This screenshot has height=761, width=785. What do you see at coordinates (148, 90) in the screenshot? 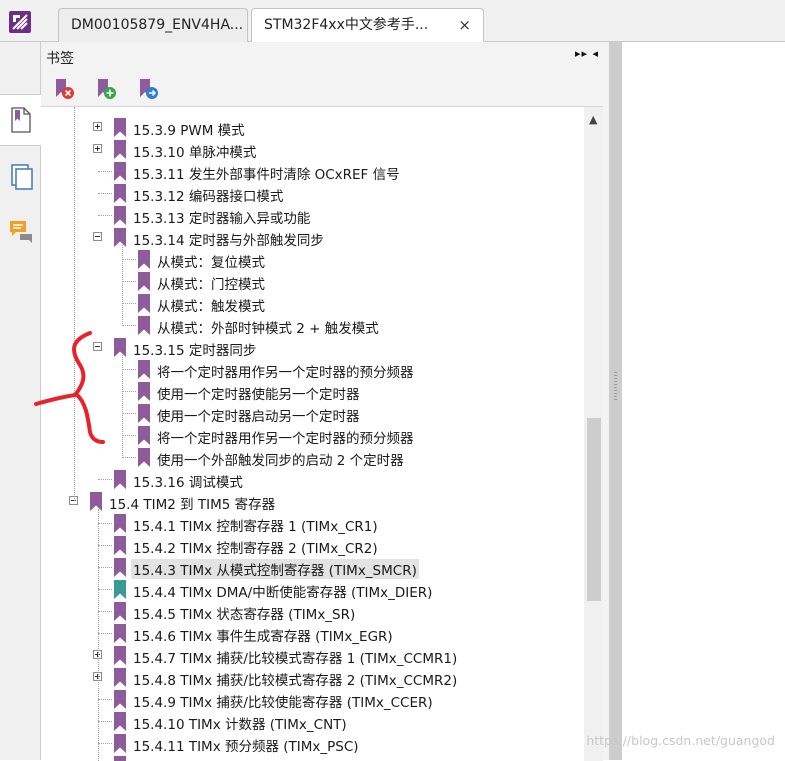
I see `go-to-bookmark-icon` at bounding box center [148, 90].